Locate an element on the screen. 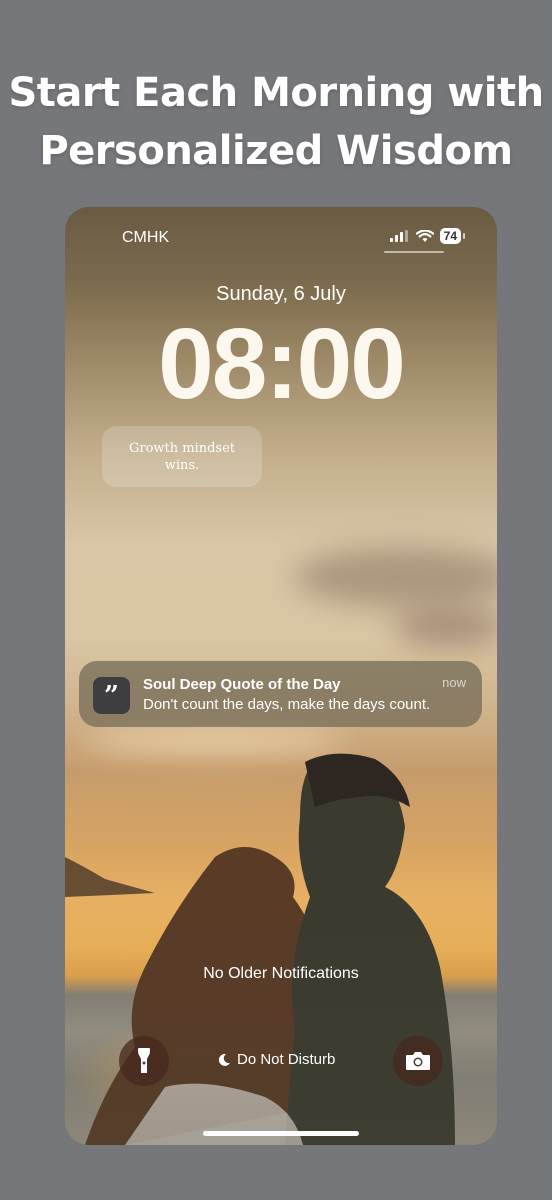 This screenshot has width=552, height=1200. signal-bars-icon is located at coordinates (398, 236).